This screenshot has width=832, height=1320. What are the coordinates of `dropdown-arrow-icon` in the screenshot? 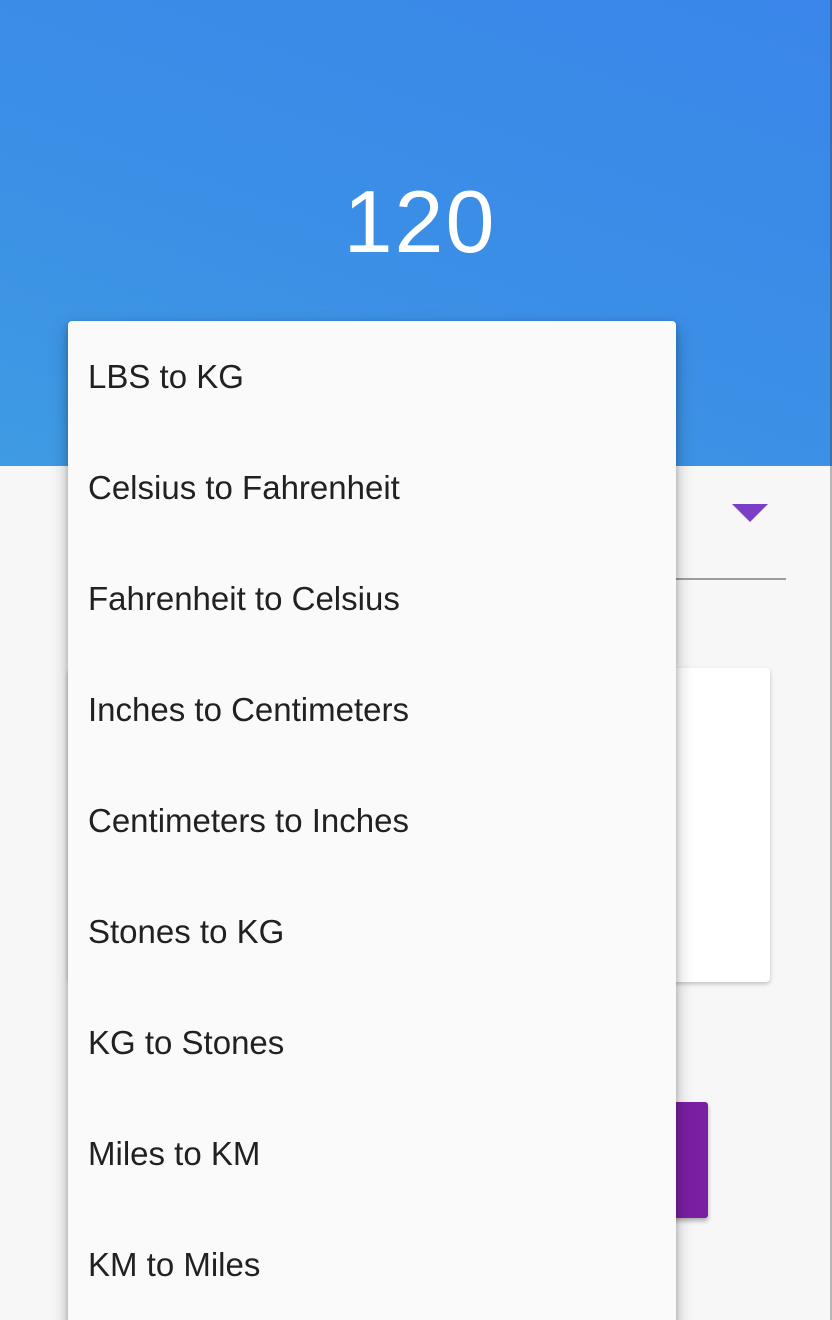 It's located at (750, 513).